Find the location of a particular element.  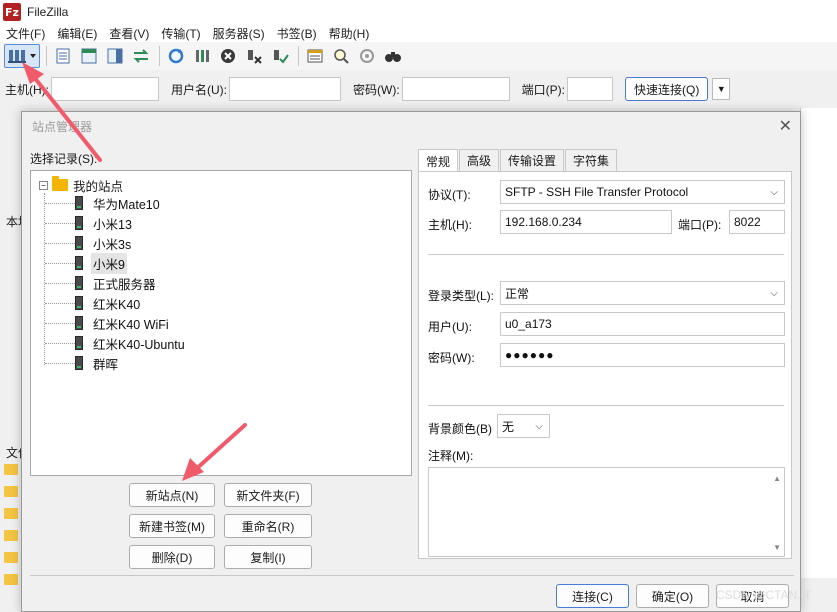

directory-listing-filter-icon is located at coordinates (315, 56).